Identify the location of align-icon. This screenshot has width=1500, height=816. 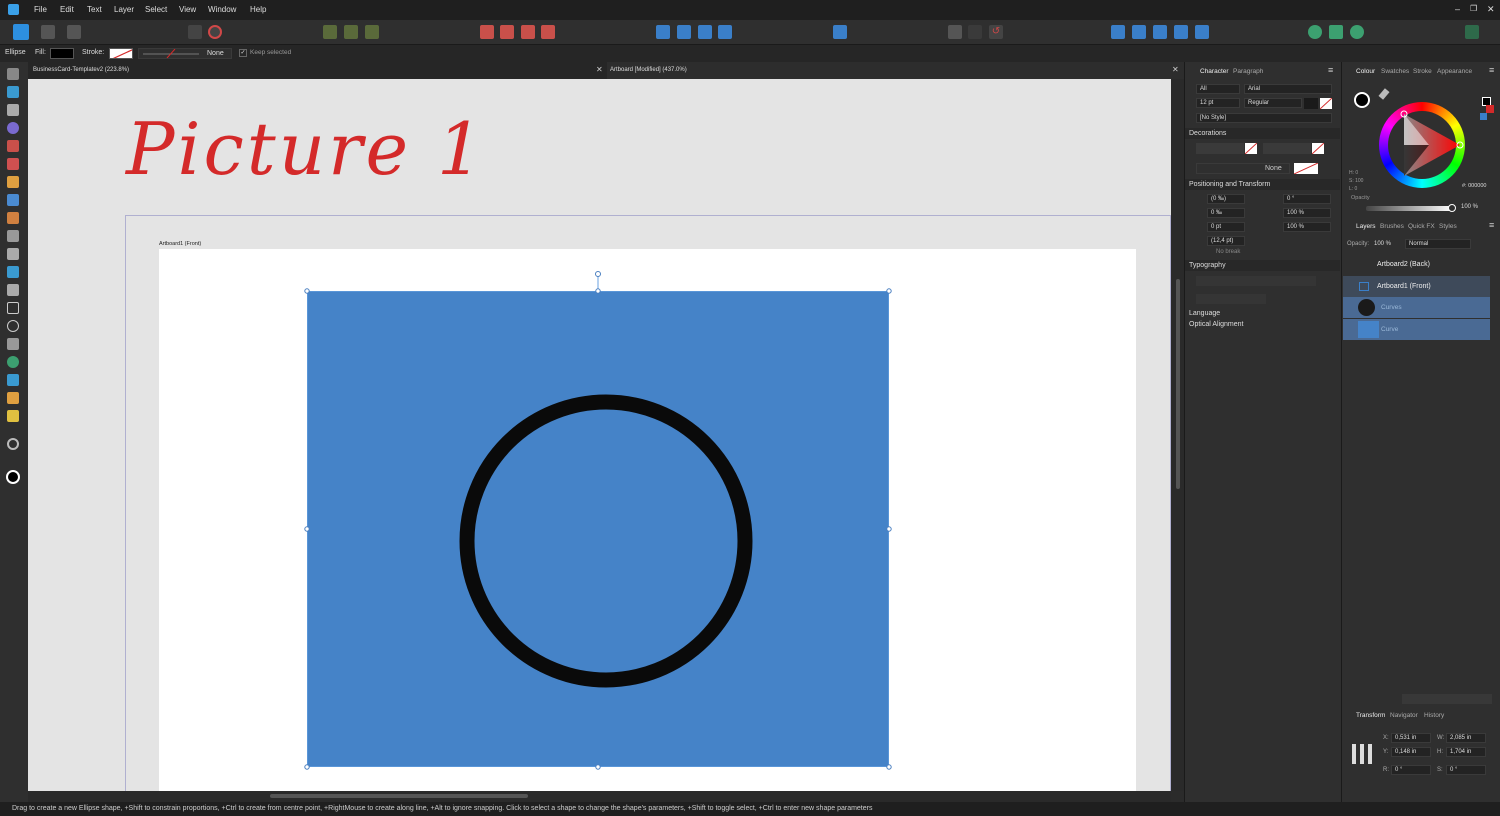
(840, 32).